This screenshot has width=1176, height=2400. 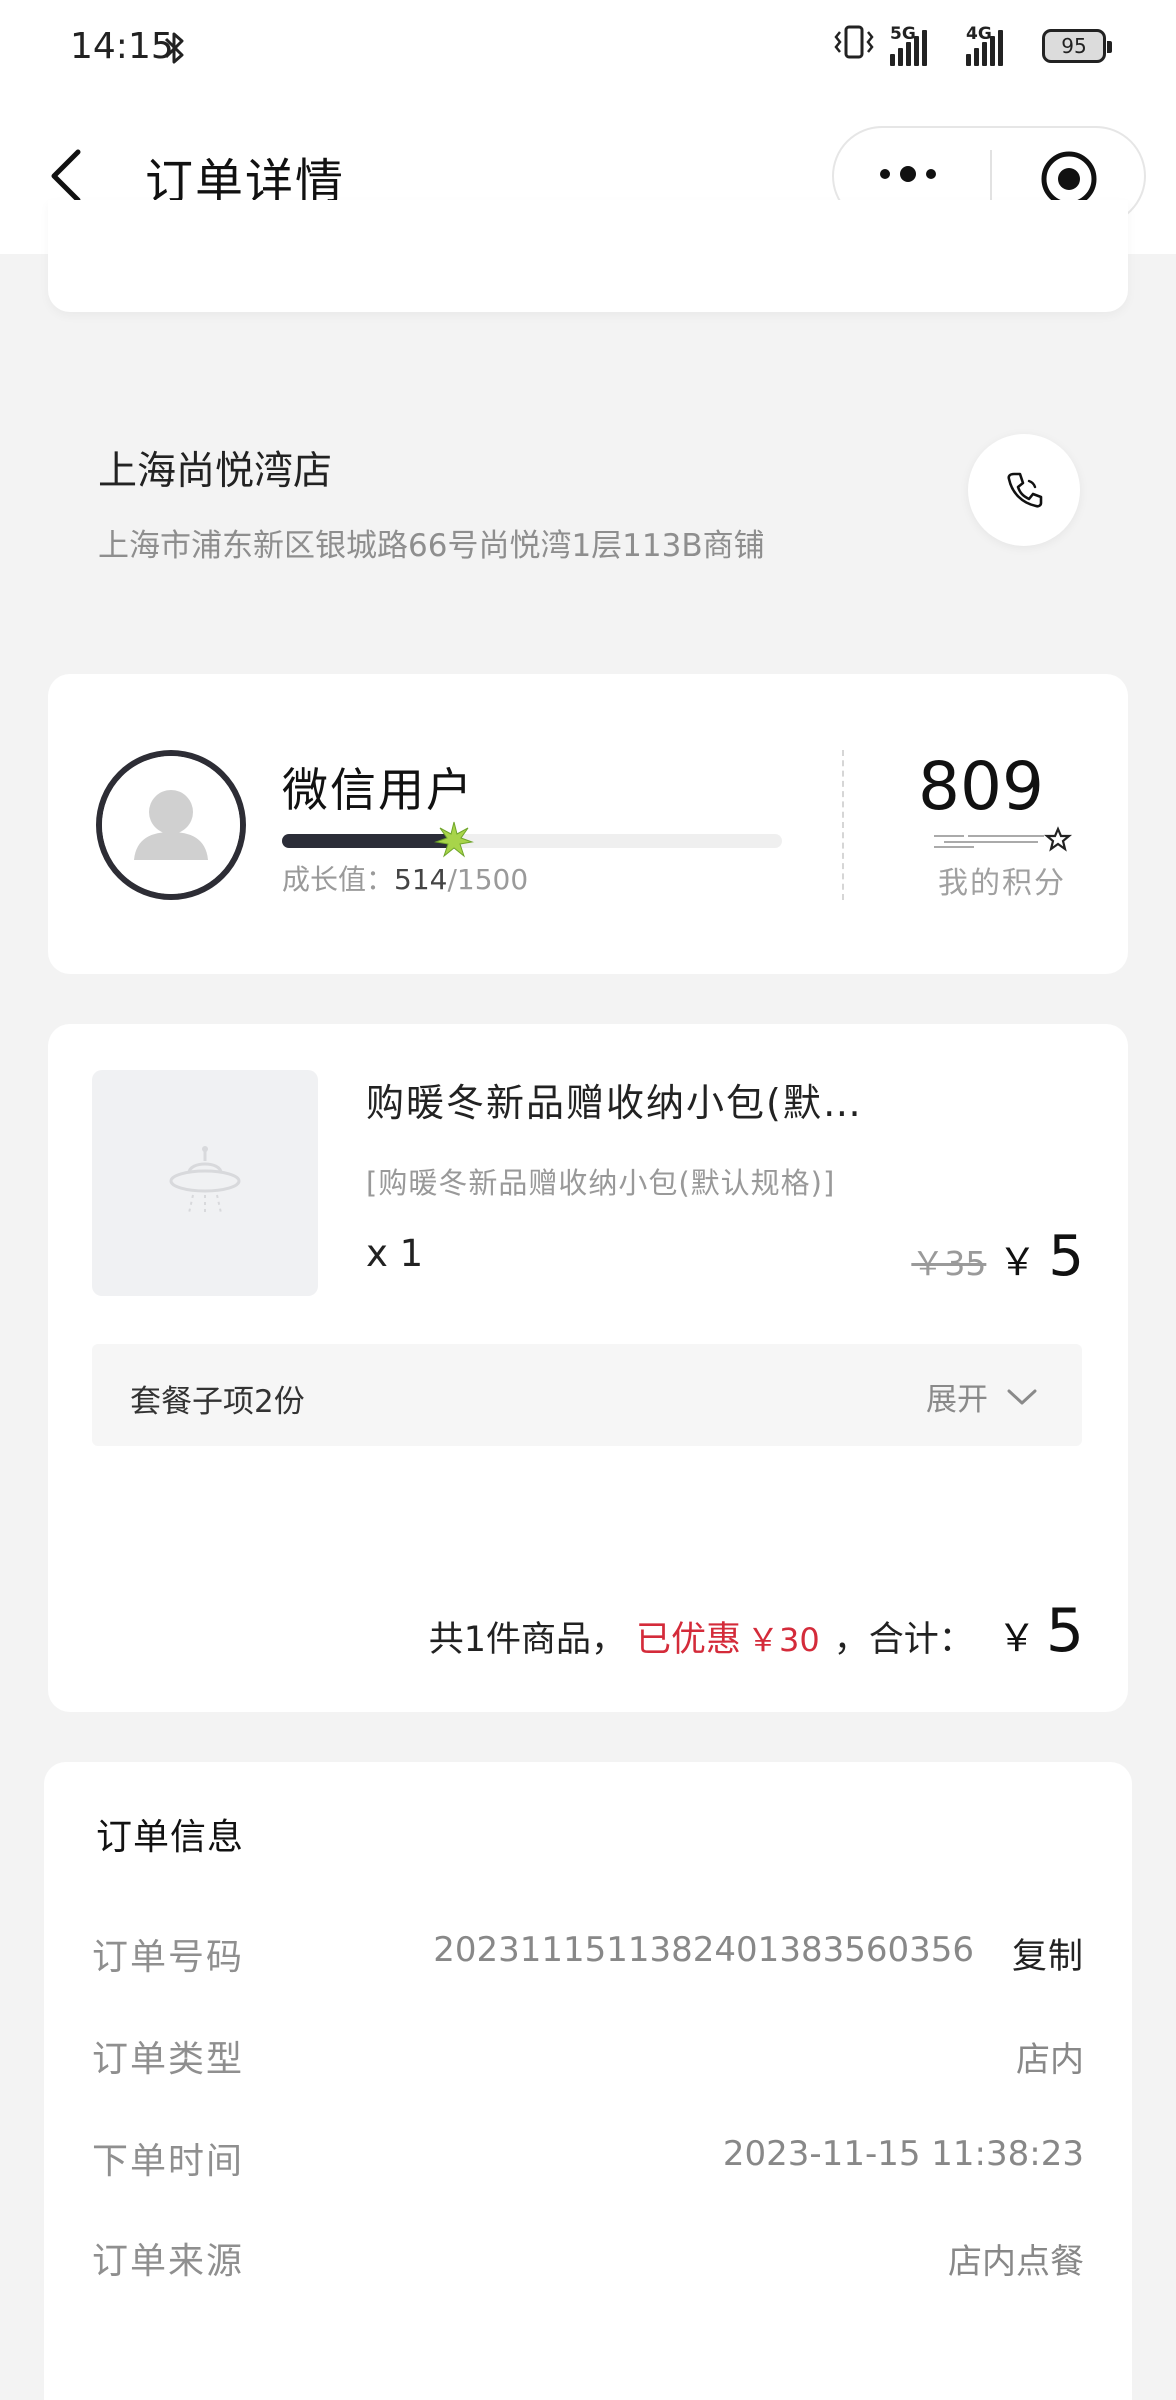 I want to click on growth-max: /1500, so click(x=488, y=879).